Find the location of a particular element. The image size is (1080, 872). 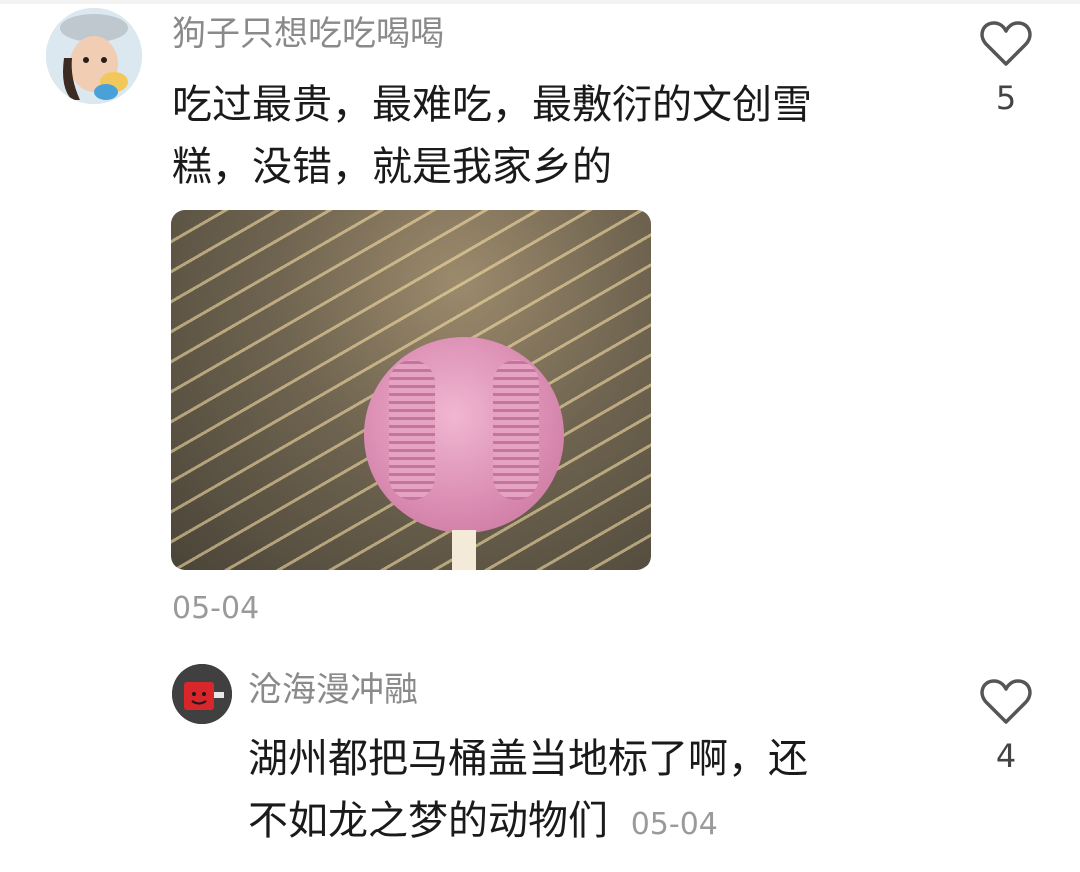

like-button: 5 is located at coordinates (1006, 68).